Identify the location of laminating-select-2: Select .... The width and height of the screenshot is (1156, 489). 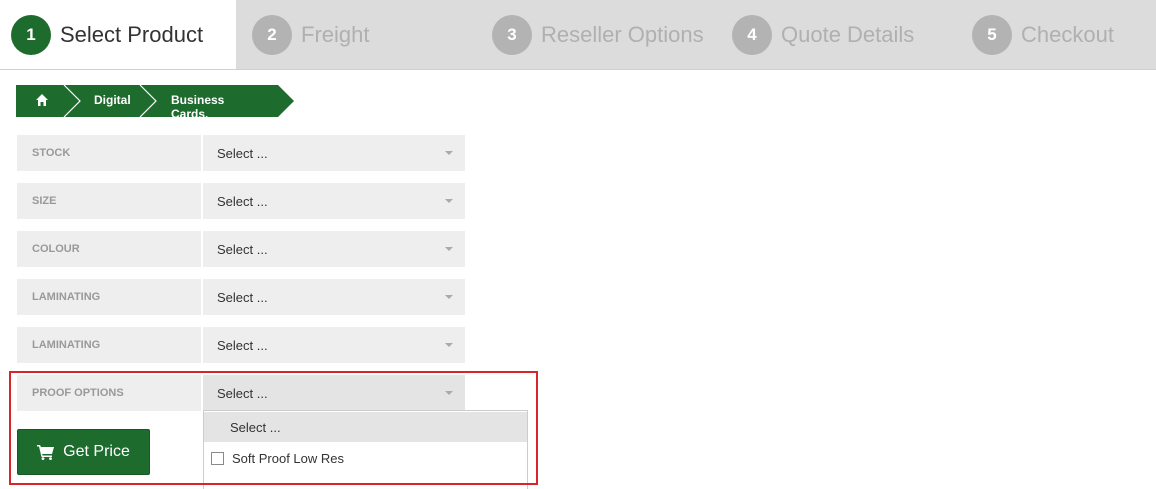
(334, 345).